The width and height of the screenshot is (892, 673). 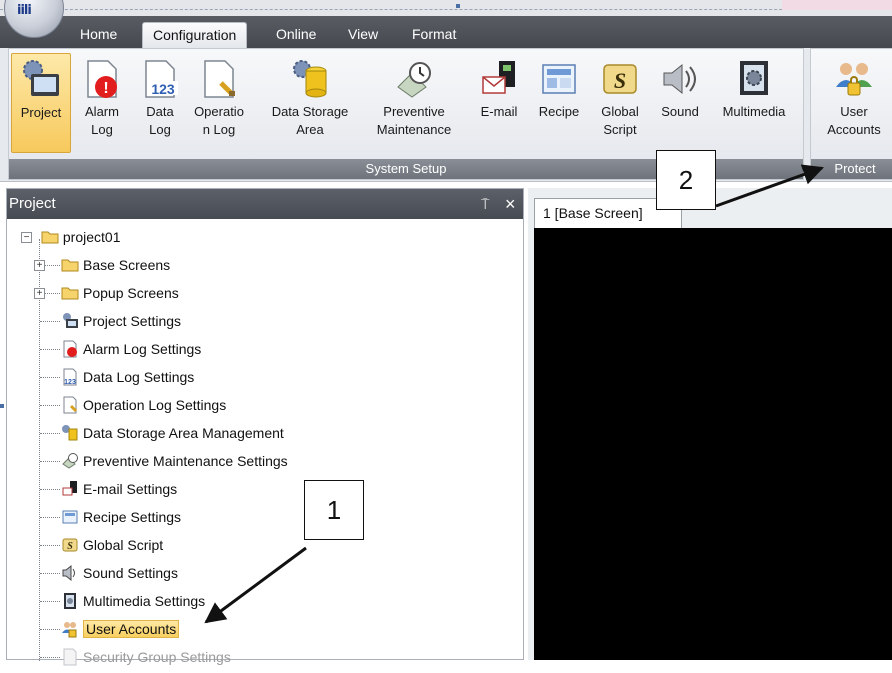 What do you see at coordinates (852, 103) in the screenshot?
I see `user-accounts-button: User Accounts` at bounding box center [852, 103].